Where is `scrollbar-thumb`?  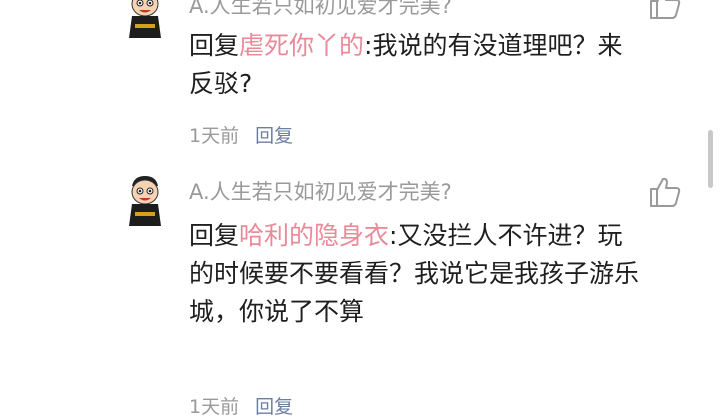 scrollbar-thumb is located at coordinates (710, 159).